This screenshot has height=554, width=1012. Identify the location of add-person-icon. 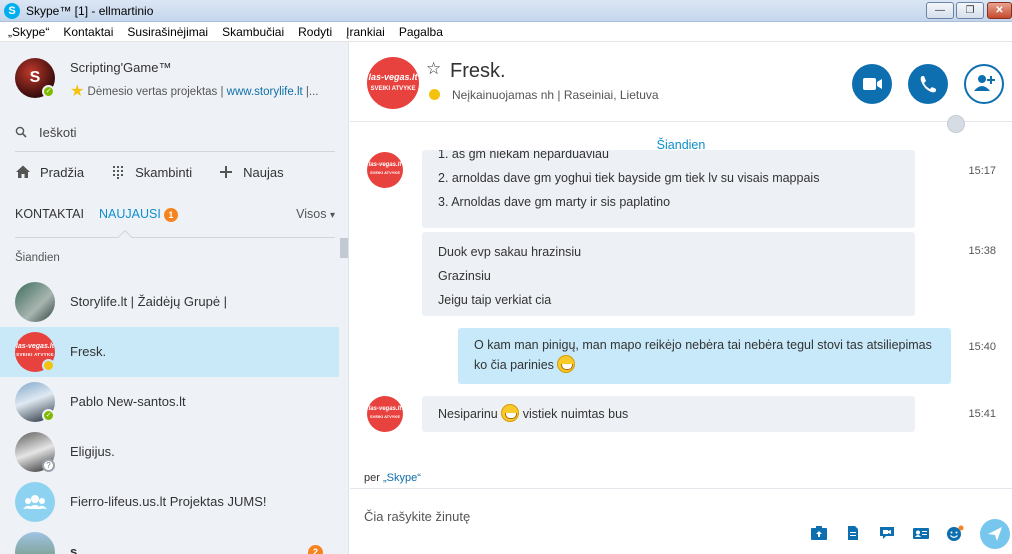
(984, 83).